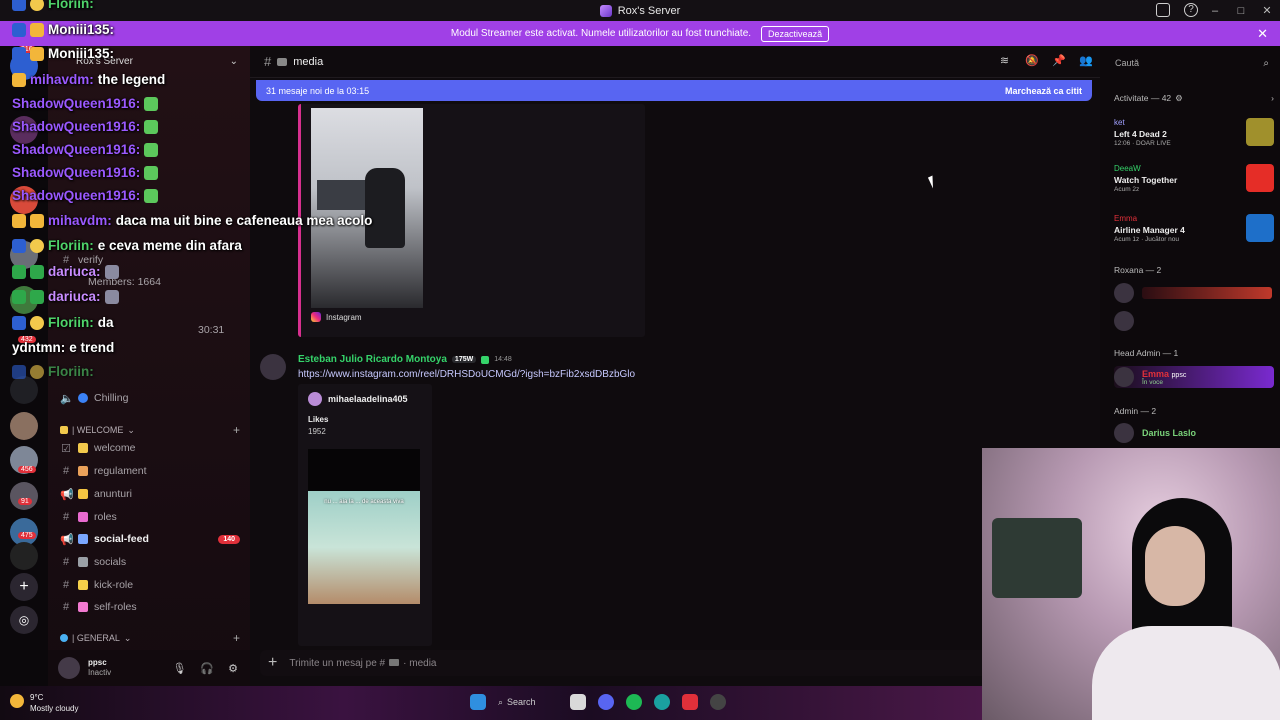 This screenshot has width=1280, height=720. What do you see at coordinates (24, 587) in the screenshot?
I see `add-server-icon: +` at bounding box center [24, 587].